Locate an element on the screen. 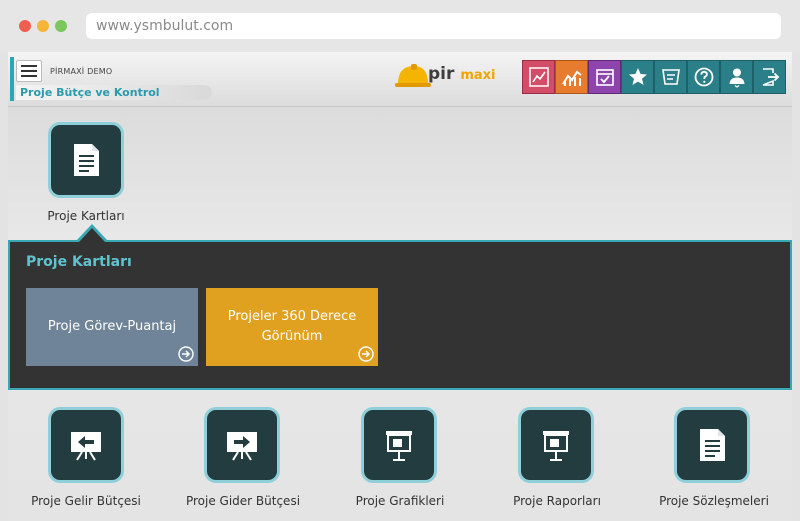 The height and width of the screenshot is (521, 800). card-proje-gorev-puantaj: Proje Görev-Puantaj is located at coordinates (112, 327).